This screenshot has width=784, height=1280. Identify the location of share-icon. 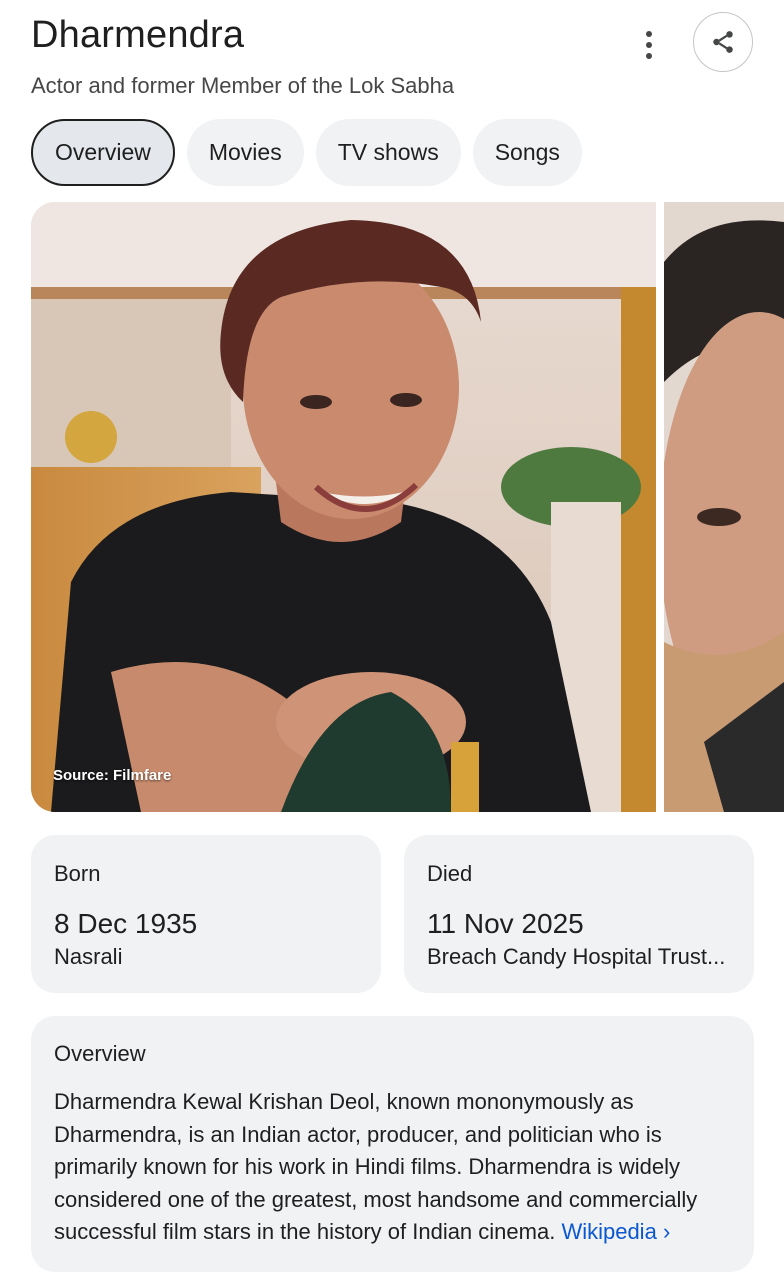
(723, 42).